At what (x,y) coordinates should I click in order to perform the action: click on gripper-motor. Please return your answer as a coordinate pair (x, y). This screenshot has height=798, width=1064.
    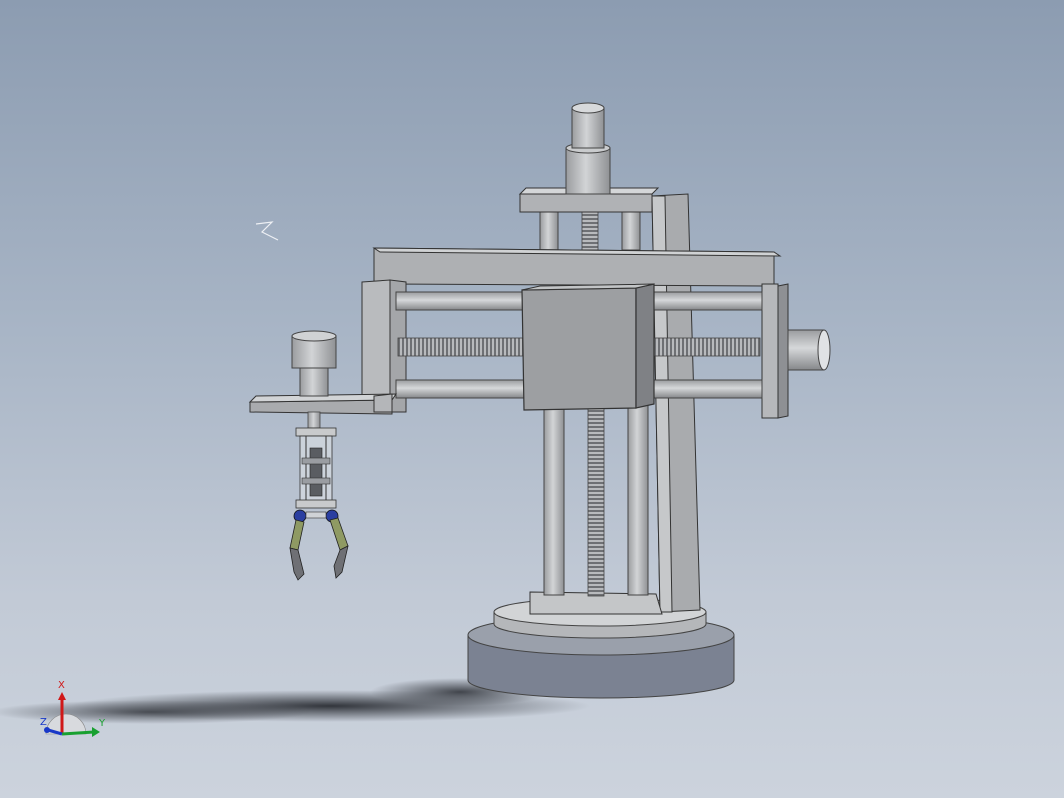
    Looking at the image, I should click on (314, 363).